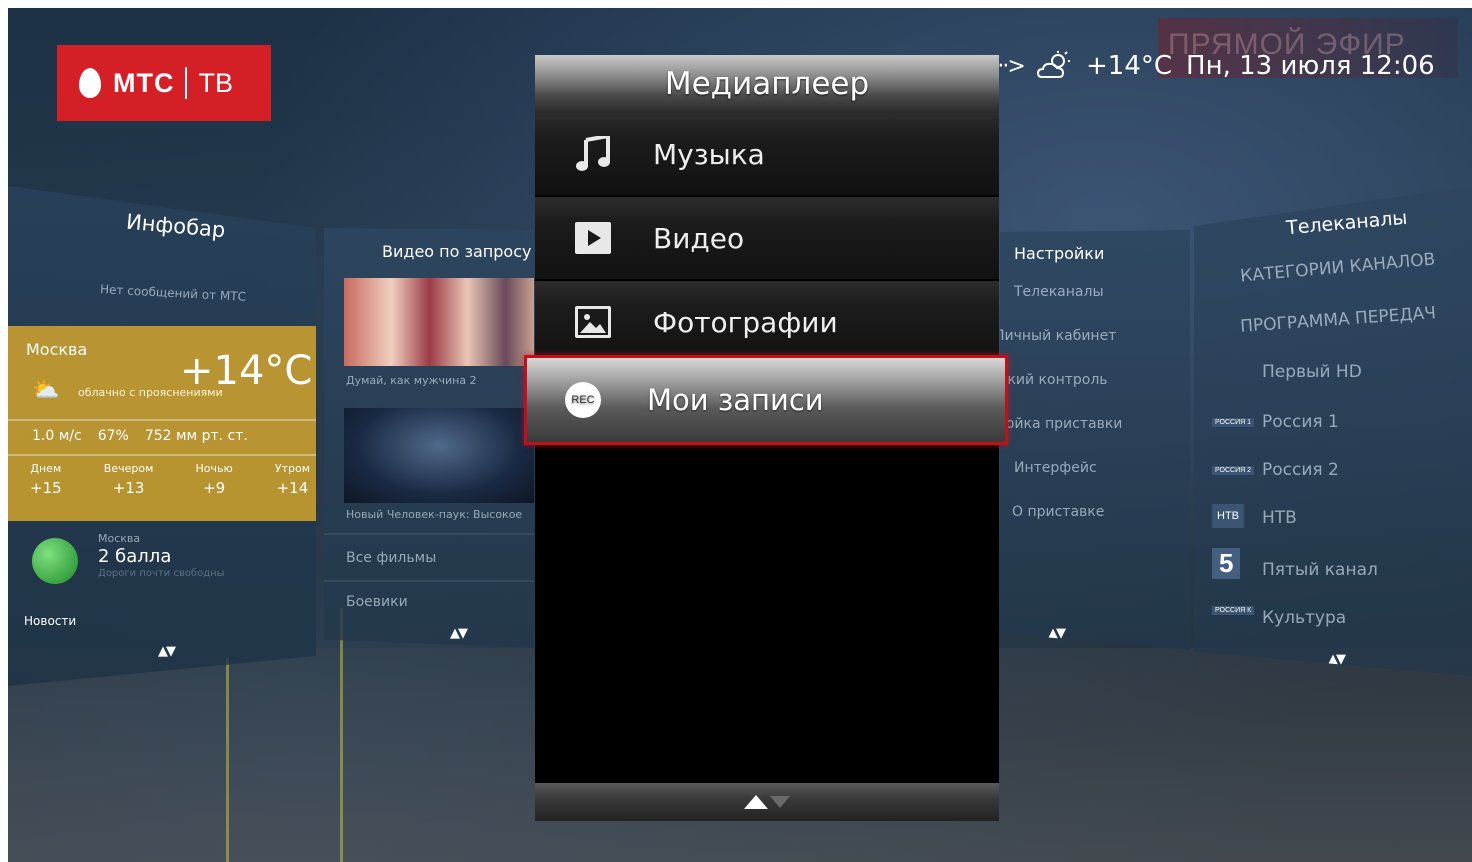  I want to click on russia2-logo: РОССИЯ 2, so click(1233, 470).